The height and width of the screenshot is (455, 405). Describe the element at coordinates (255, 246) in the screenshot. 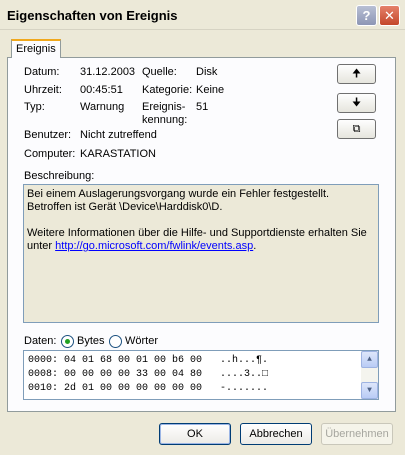

I see `description-link-suffix: .` at that location.